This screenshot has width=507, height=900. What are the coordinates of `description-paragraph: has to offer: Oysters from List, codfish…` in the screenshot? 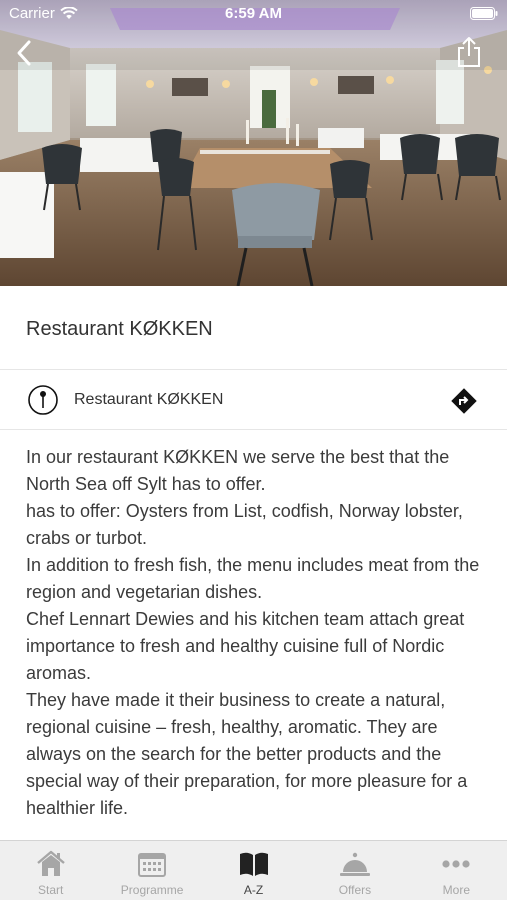 It's located at (244, 524).